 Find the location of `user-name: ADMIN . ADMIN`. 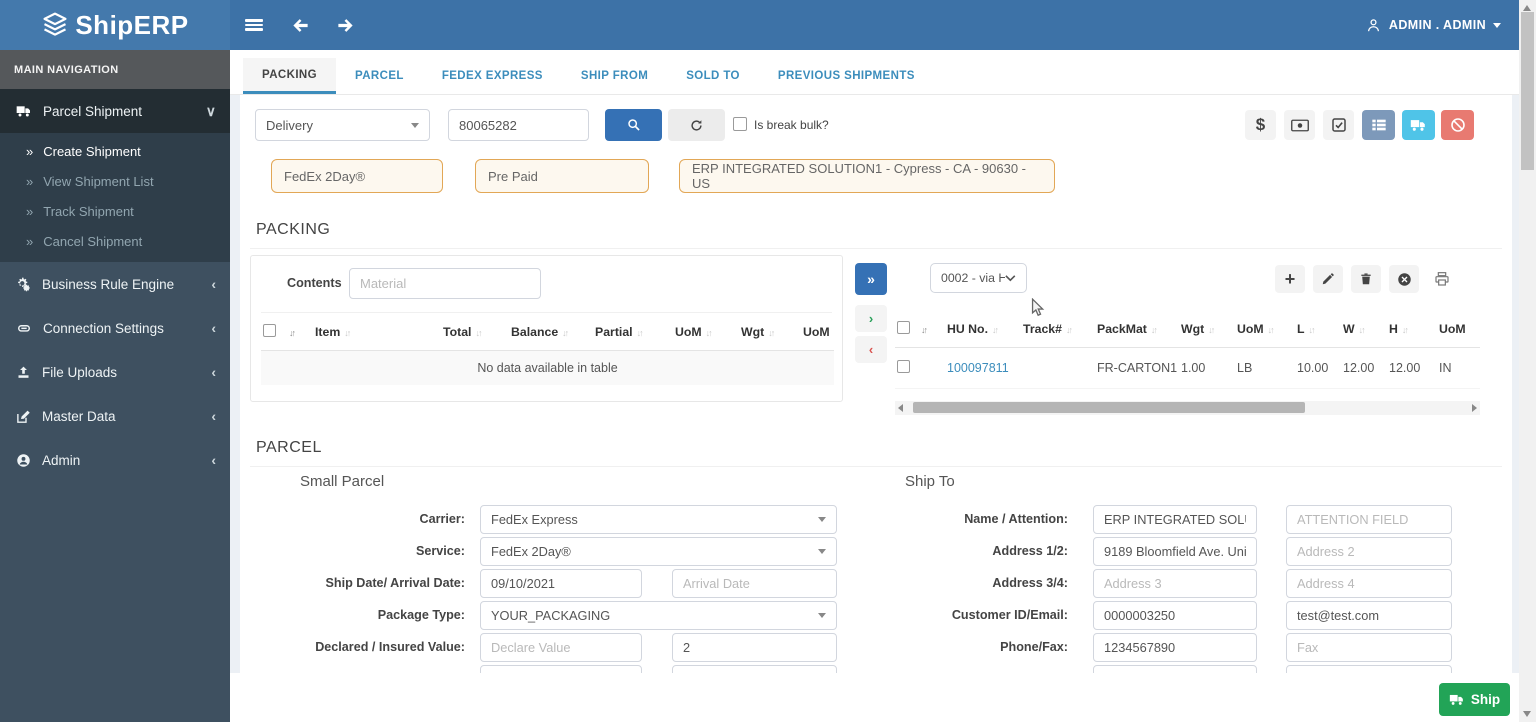

user-name: ADMIN . ADMIN is located at coordinates (1437, 25).